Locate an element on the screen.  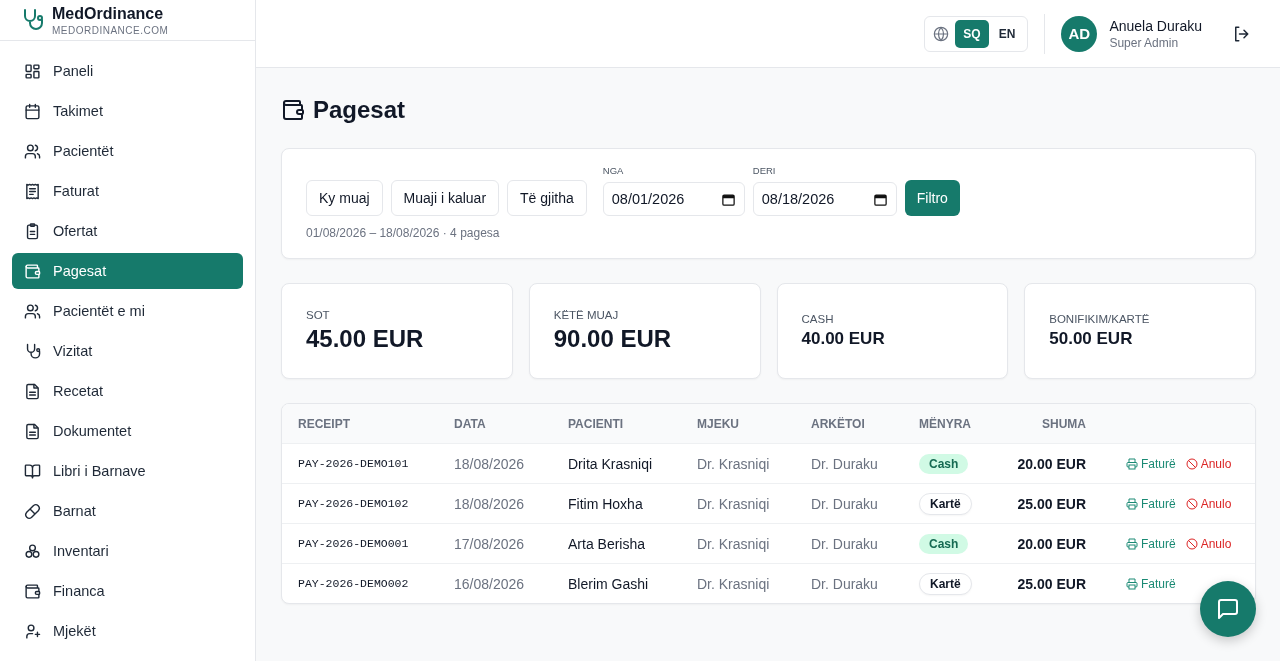
sidebar-item: Pagesat is located at coordinates (127, 271).